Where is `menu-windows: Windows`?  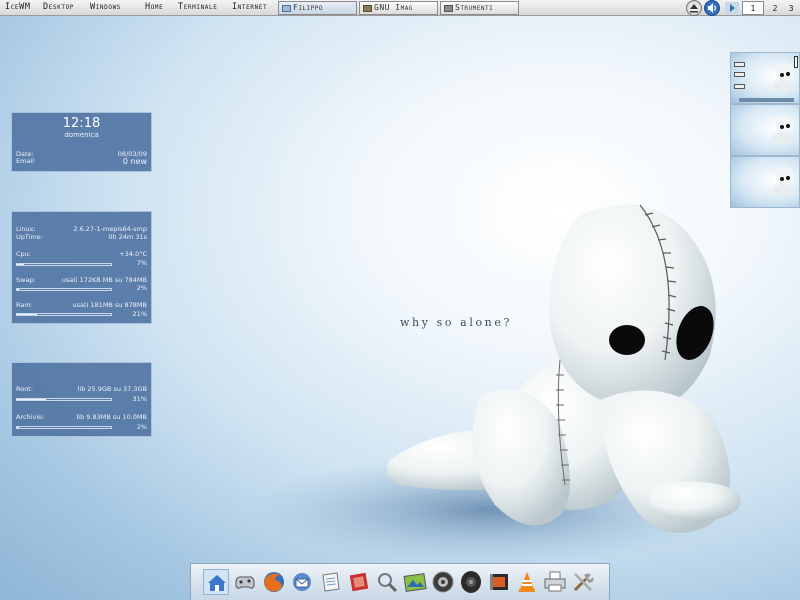
menu-windows: Windows is located at coordinates (105, 7).